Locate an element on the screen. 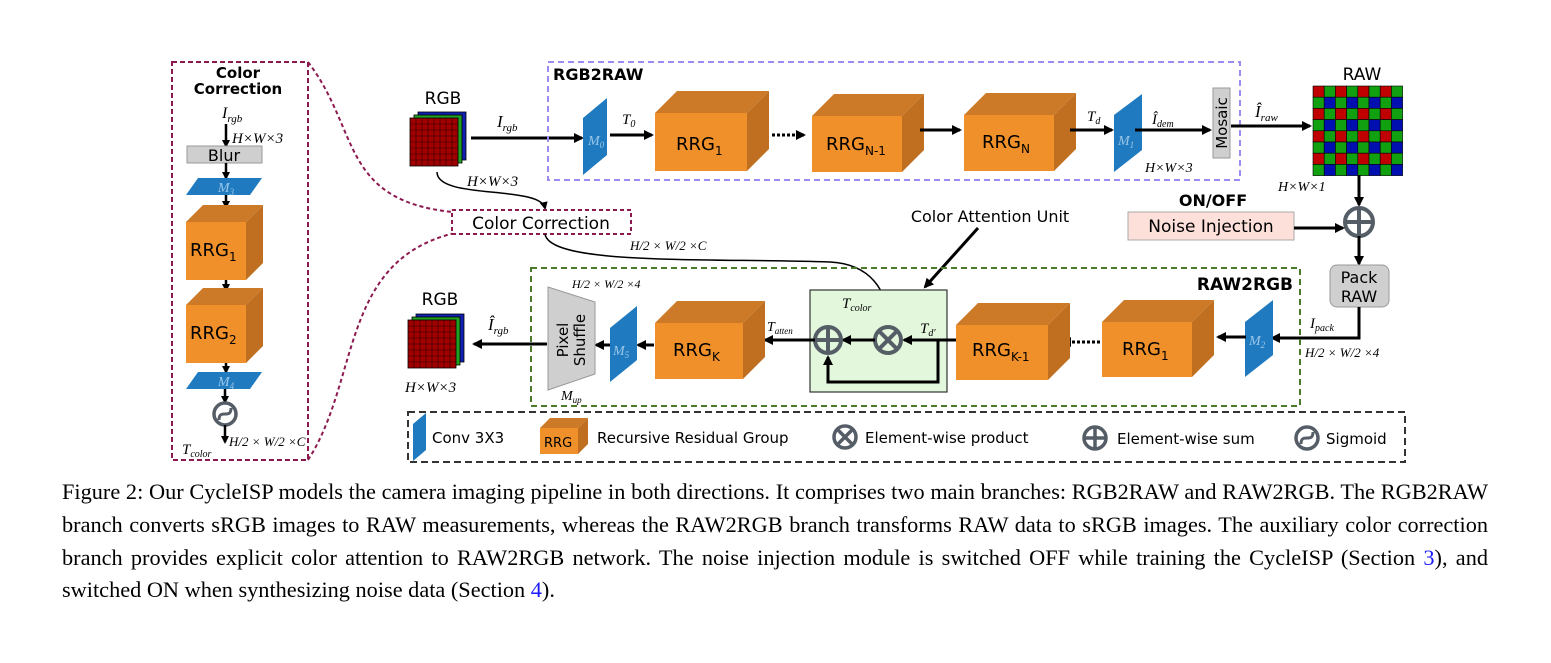 Image resolution: width=1551 pixels, height=663 pixels. svg-text: Ipack is located at coordinates (1321, 325).